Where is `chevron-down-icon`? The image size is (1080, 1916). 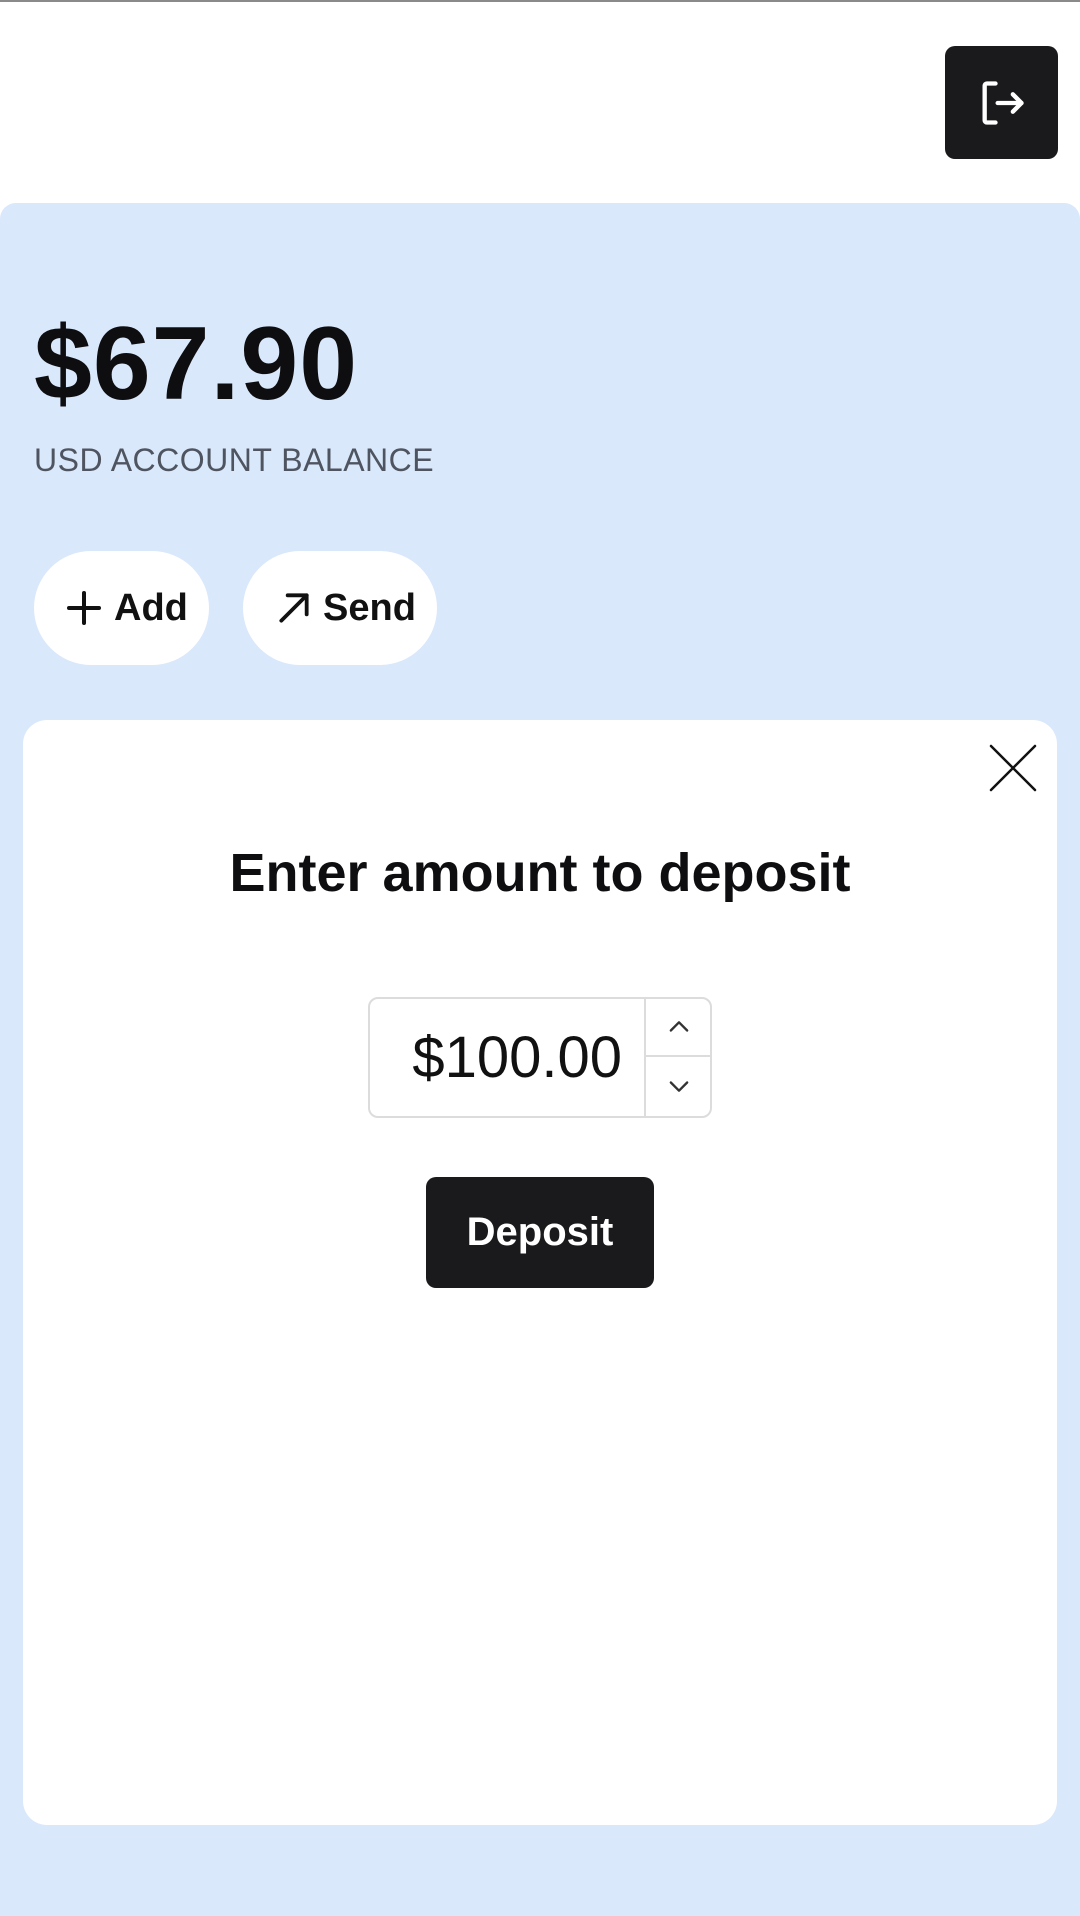
chevron-down-icon is located at coordinates (679, 1086).